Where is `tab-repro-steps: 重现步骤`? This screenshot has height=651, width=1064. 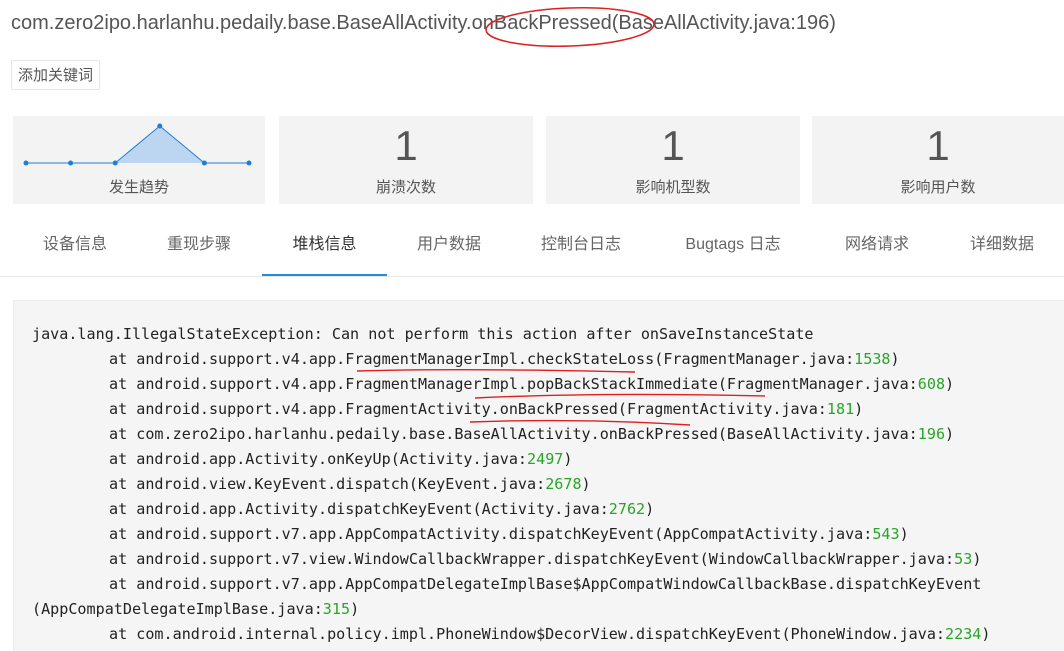
tab-repro-steps: 重现步骤 is located at coordinates (199, 244).